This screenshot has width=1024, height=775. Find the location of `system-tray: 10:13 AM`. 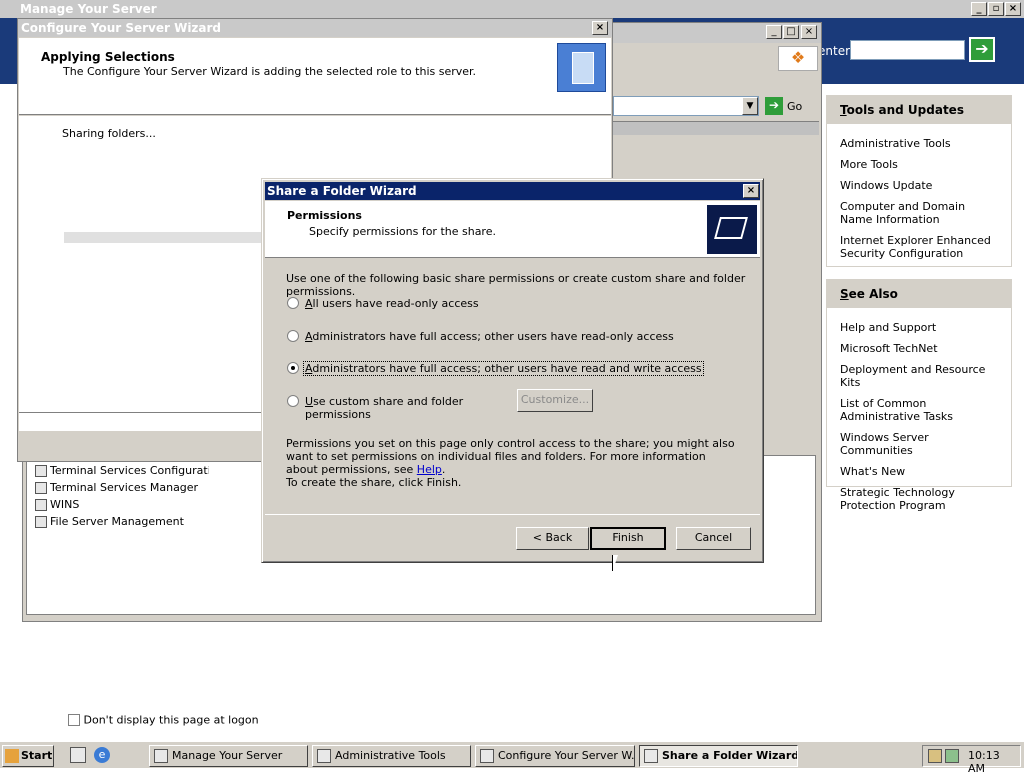

system-tray: 10:13 AM is located at coordinates (971, 760).